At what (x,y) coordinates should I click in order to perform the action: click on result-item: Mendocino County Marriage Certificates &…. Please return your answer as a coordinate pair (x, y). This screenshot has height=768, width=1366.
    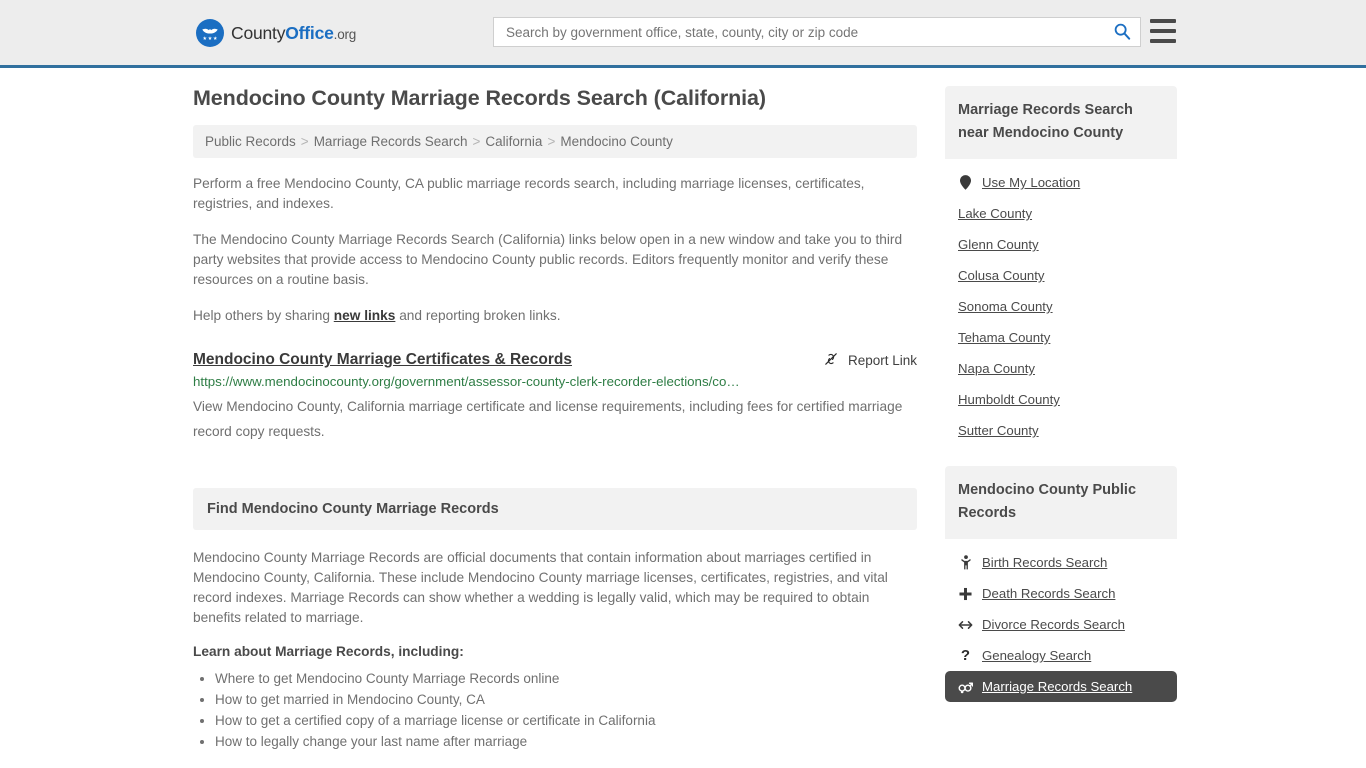
    Looking at the image, I should click on (555, 397).